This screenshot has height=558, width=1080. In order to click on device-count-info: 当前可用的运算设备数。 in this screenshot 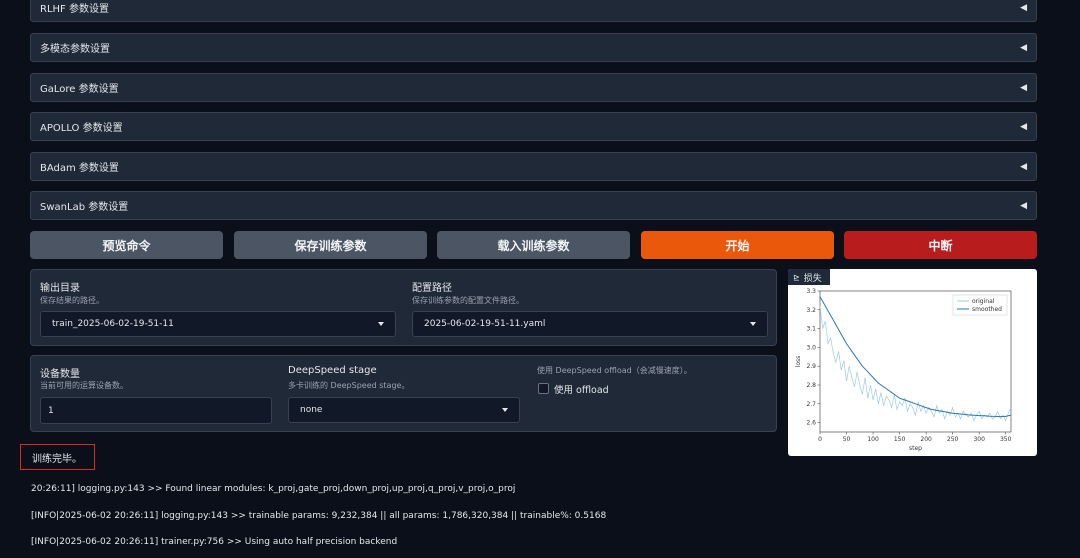, I will do `click(84, 385)`.